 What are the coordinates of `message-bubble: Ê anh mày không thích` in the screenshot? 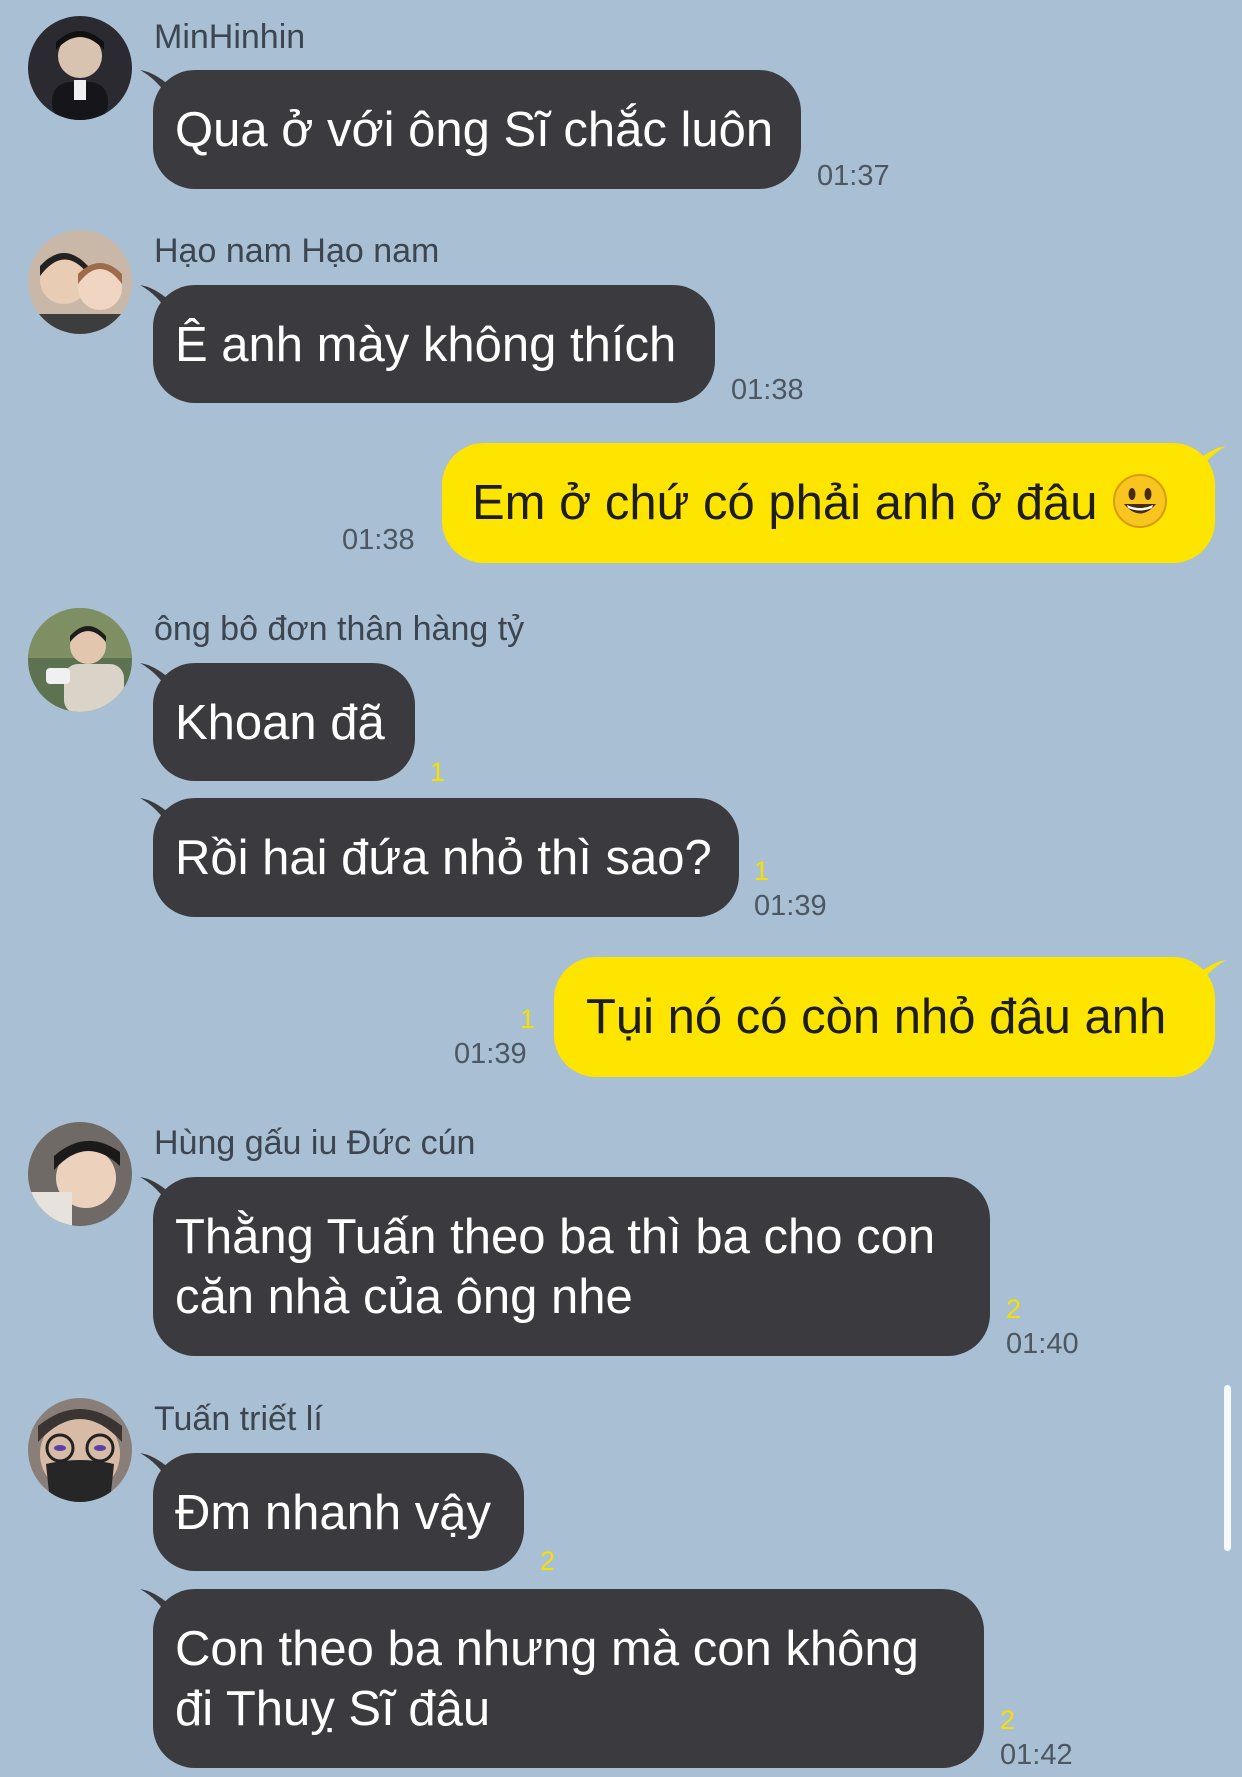 It's located at (434, 344).